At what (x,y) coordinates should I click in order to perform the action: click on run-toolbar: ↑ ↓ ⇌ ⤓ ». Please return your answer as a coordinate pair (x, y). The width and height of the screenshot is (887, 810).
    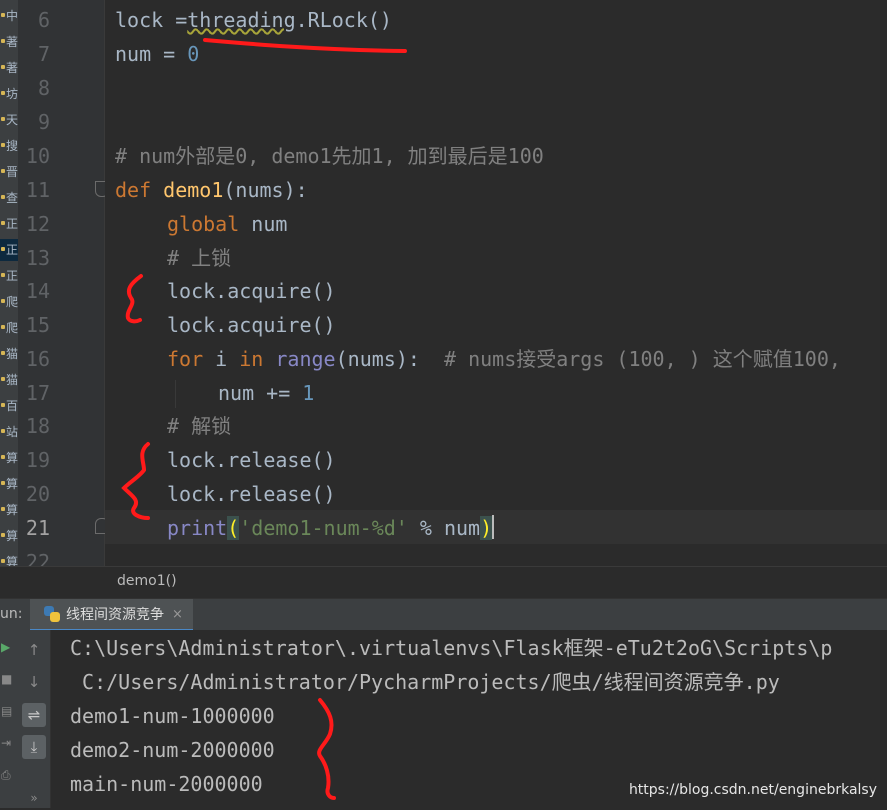
    Looking at the image, I should click on (34, 719).